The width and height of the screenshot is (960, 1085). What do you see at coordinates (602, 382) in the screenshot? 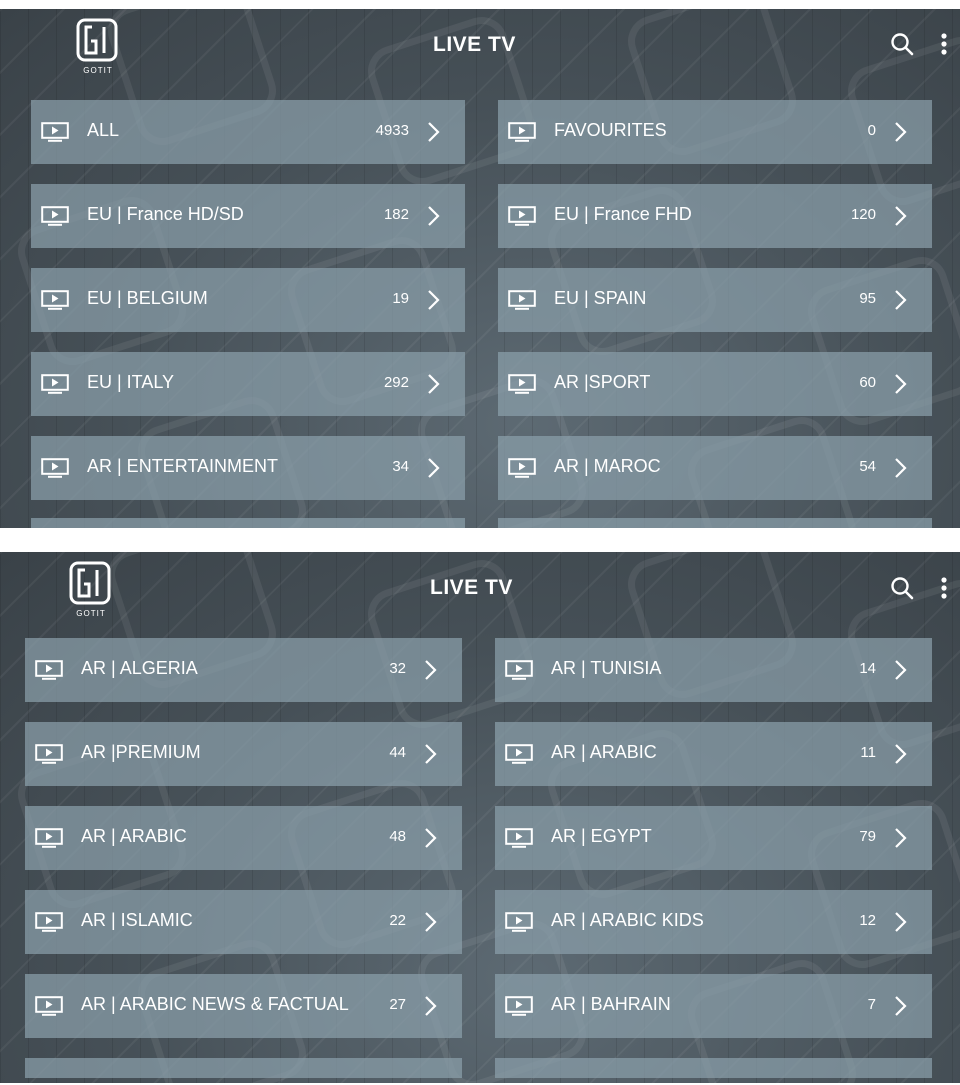
I see `category-label: AR |SPORT` at bounding box center [602, 382].